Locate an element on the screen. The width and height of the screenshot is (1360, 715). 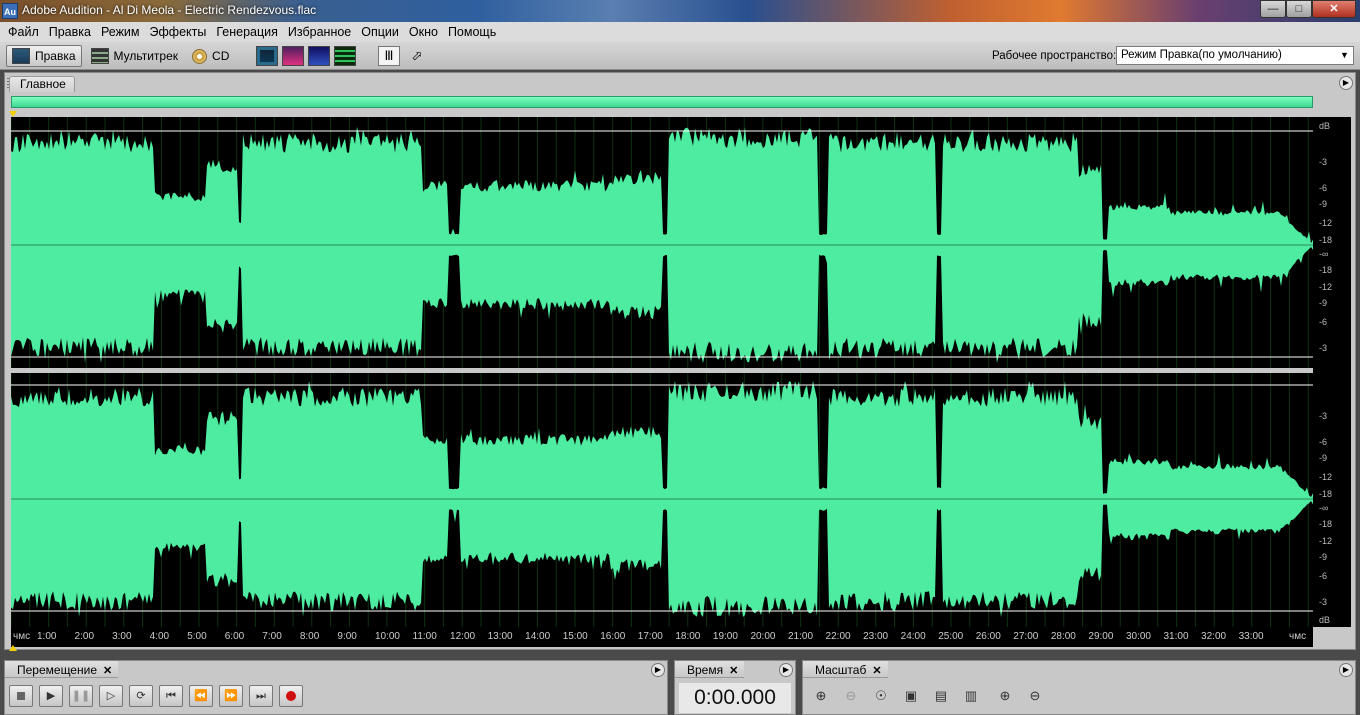
time-tick-label: 25:00 is located at coordinates (951, 636).